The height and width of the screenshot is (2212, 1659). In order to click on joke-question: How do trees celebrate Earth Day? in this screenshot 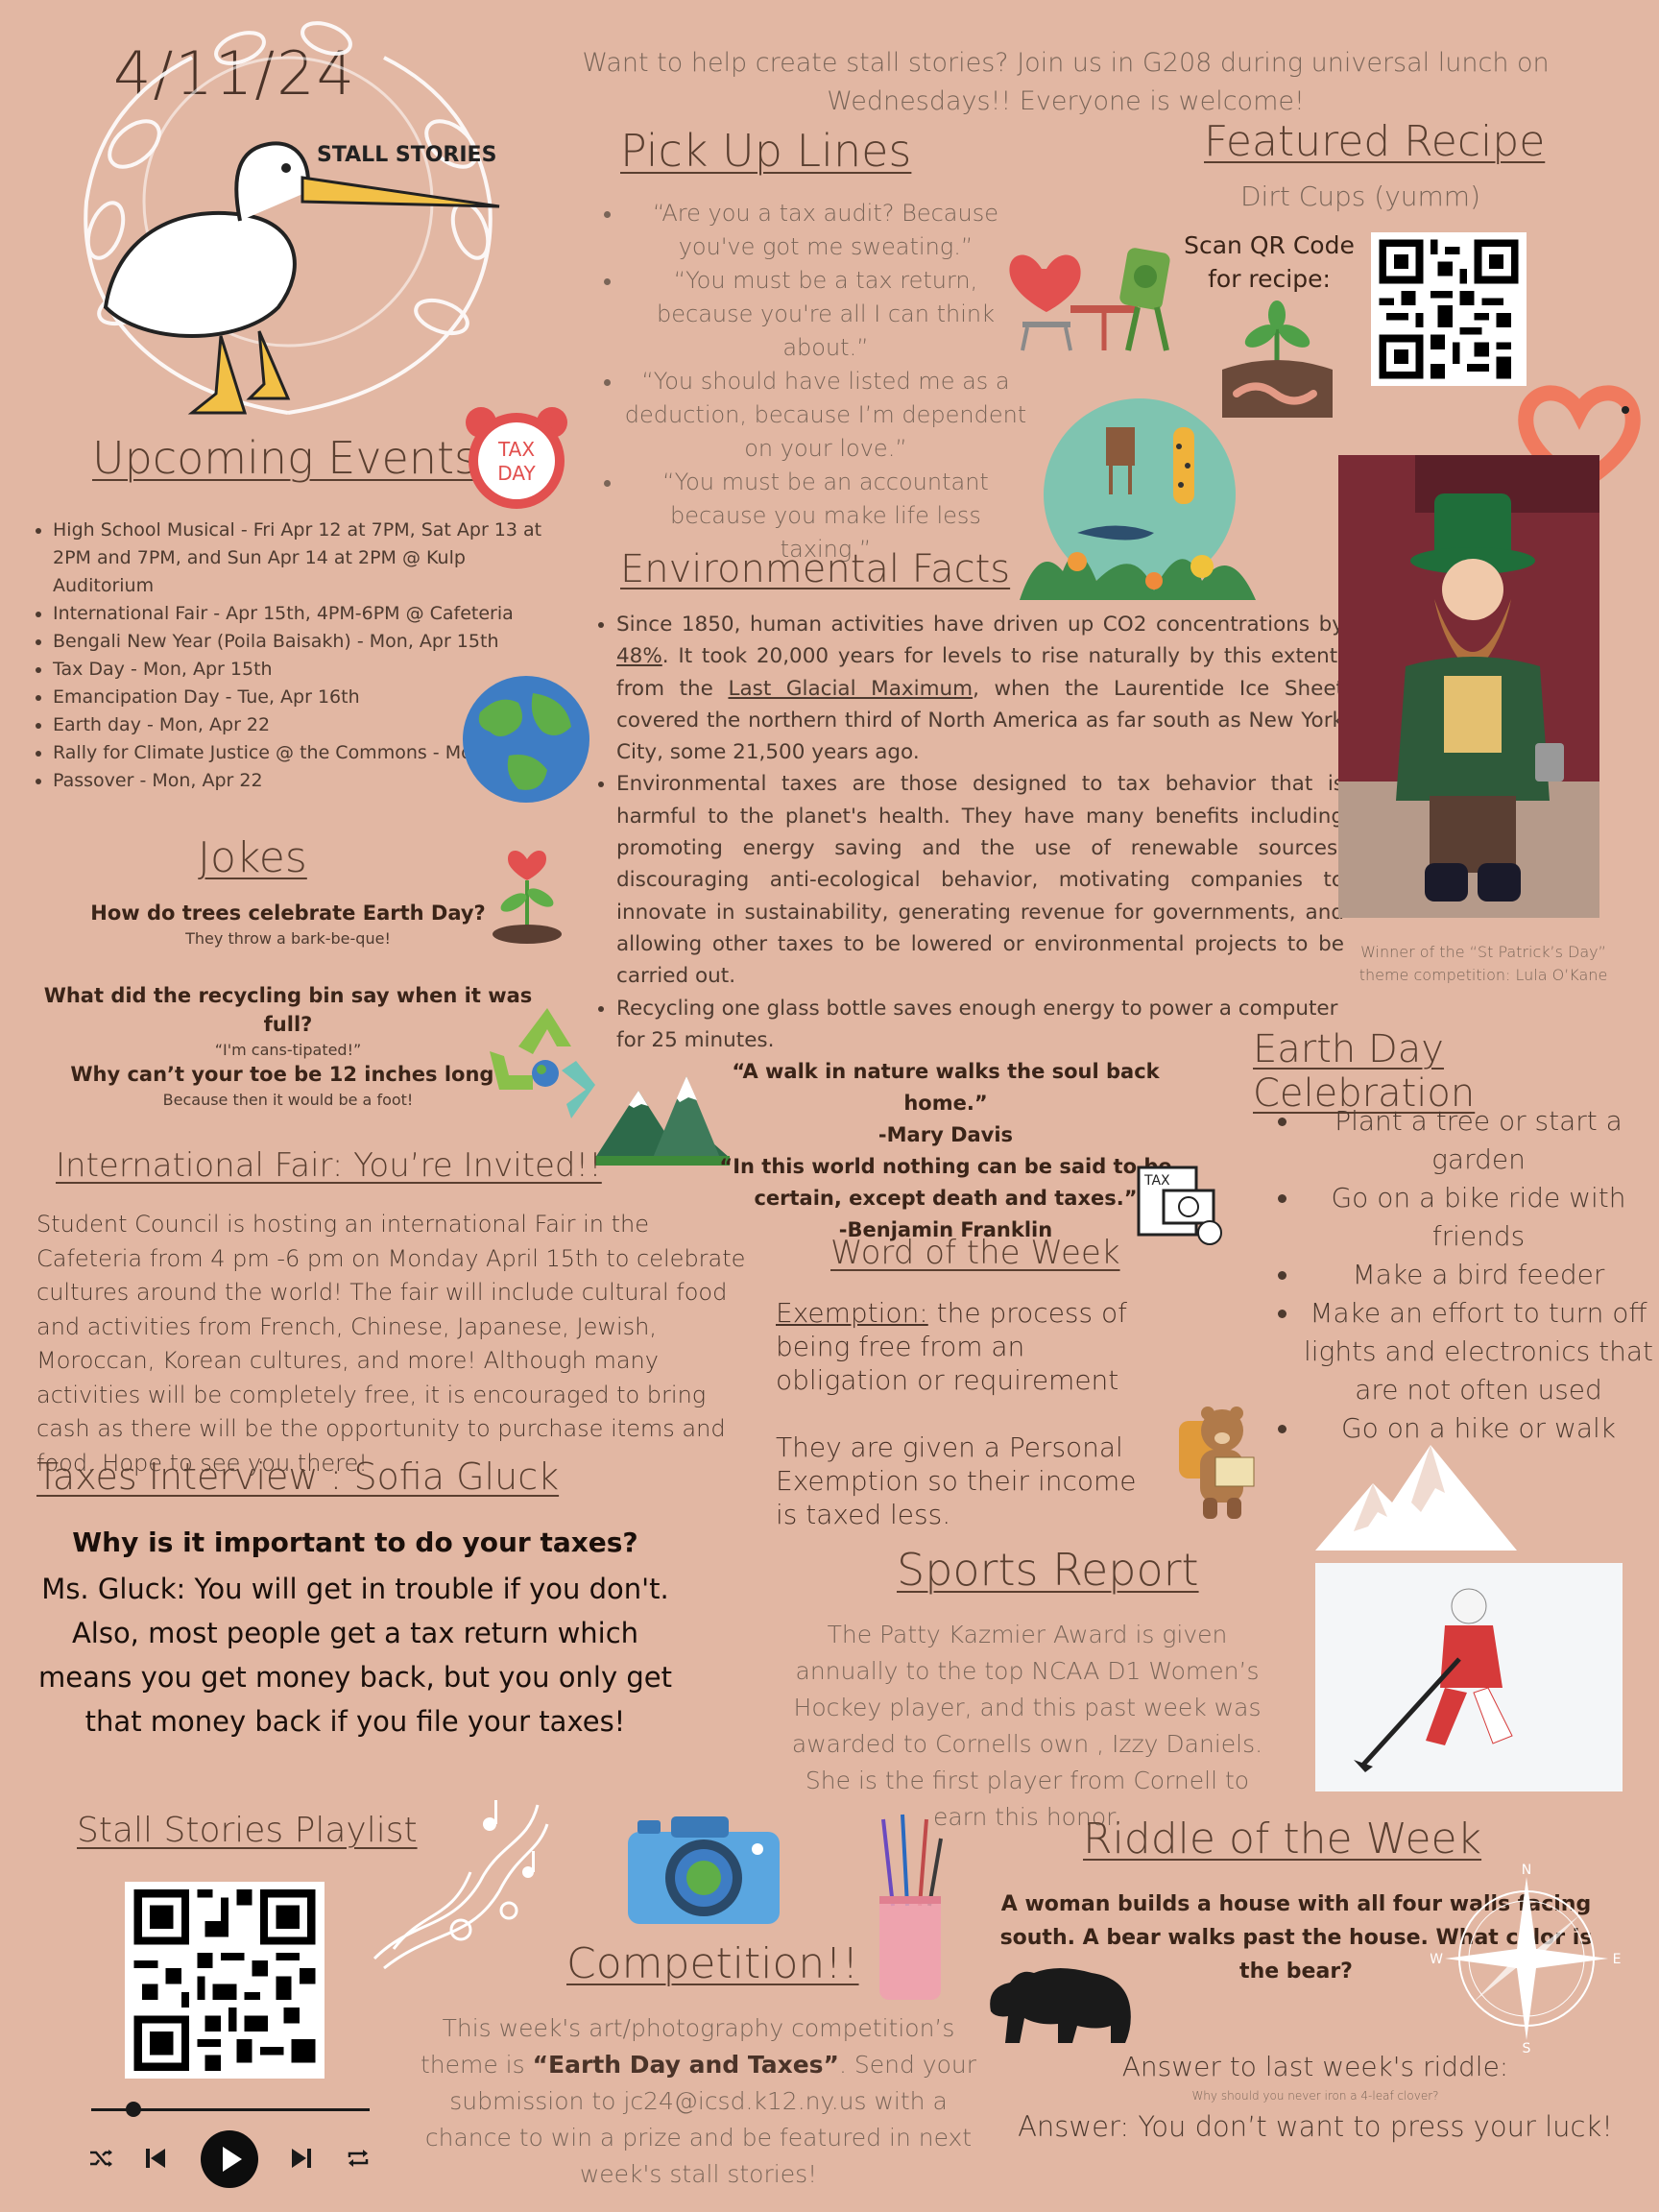, I will do `click(288, 913)`.